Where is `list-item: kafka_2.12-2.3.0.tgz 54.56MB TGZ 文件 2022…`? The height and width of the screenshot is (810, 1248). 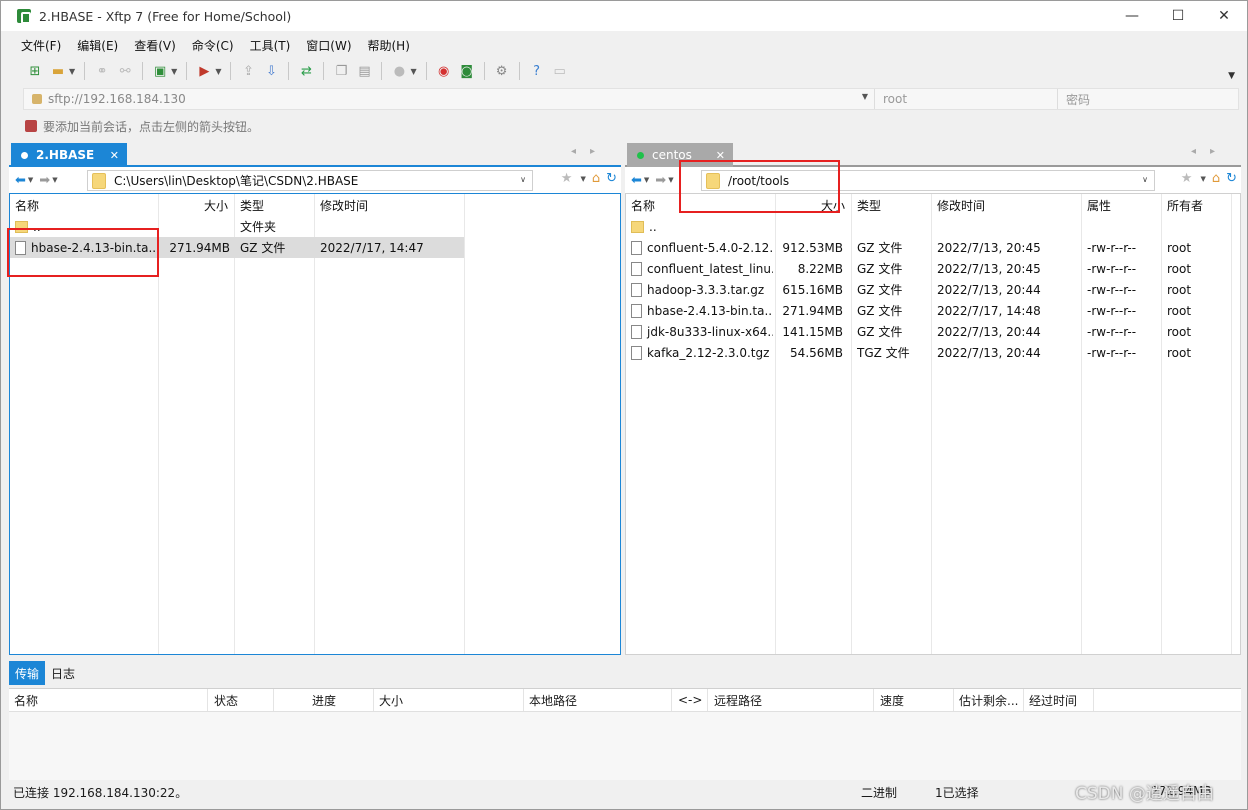
list-item: kafka_2.12-2.3.0.tgz 54.56MB TGZ 文件 2022… is located at coordinates (933, 352).